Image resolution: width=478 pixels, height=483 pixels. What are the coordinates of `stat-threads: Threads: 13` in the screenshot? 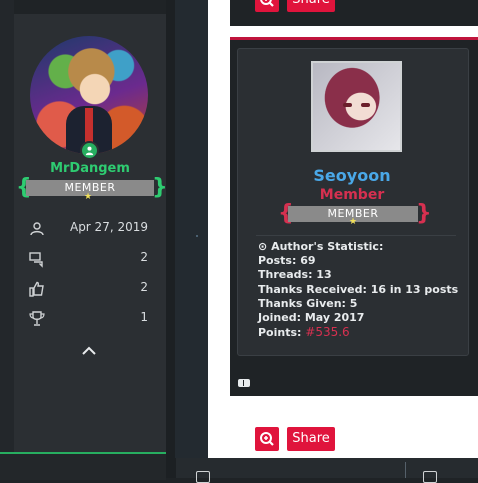 It's located at (295, 275).